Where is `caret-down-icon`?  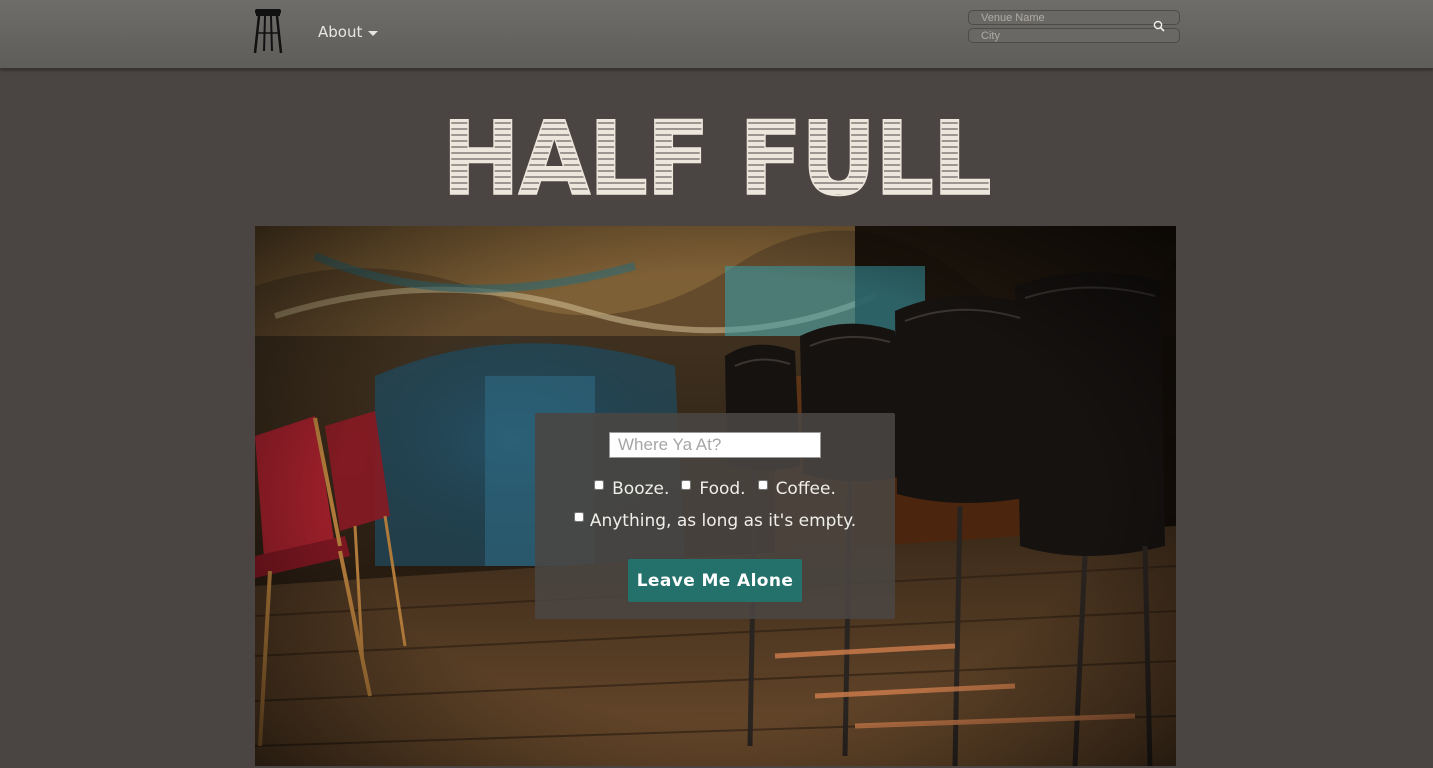 caret-down-icon is located at coordinates (373, 33).